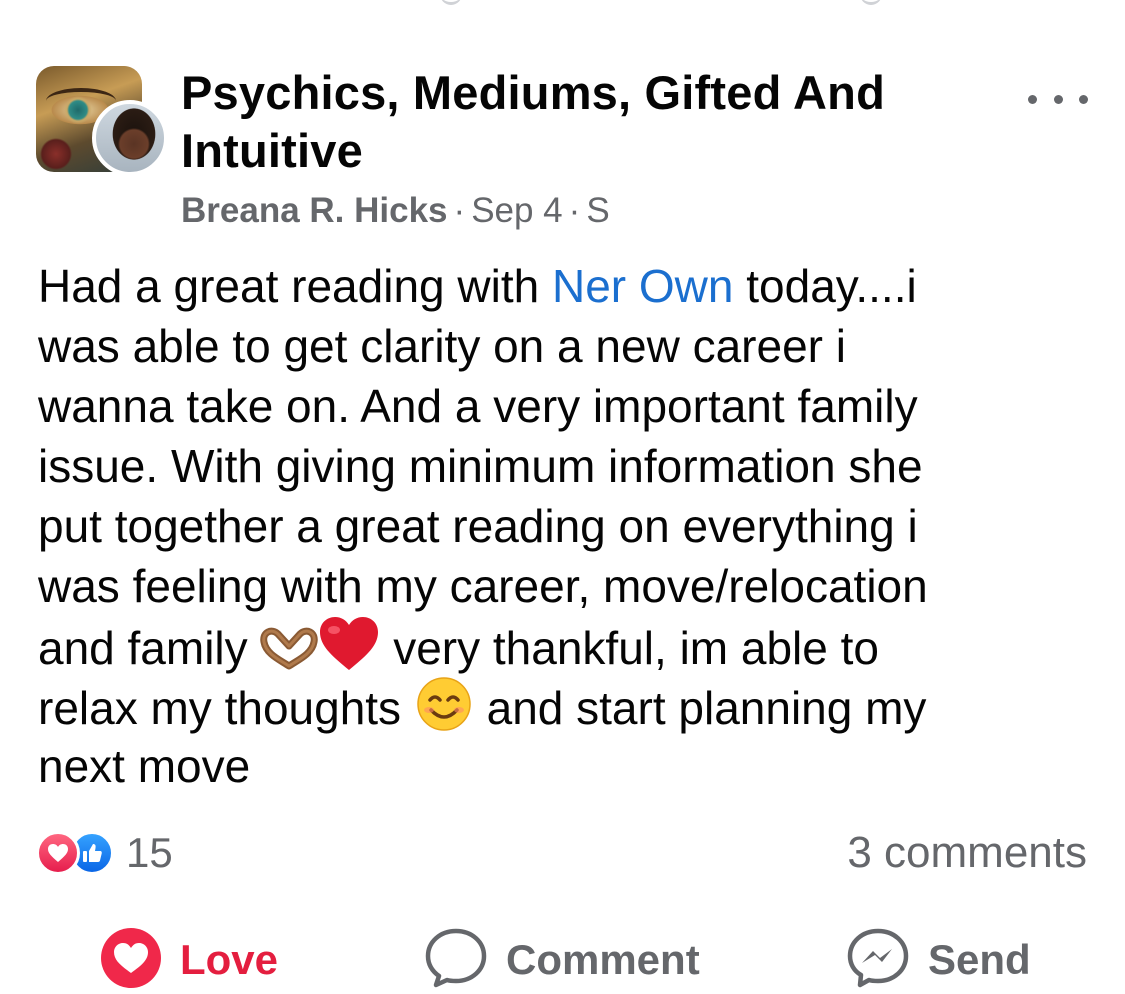 Image resolution: width=1125 pixels, height=994 pixels. I want to click on post-avatar, so click(103, 122).